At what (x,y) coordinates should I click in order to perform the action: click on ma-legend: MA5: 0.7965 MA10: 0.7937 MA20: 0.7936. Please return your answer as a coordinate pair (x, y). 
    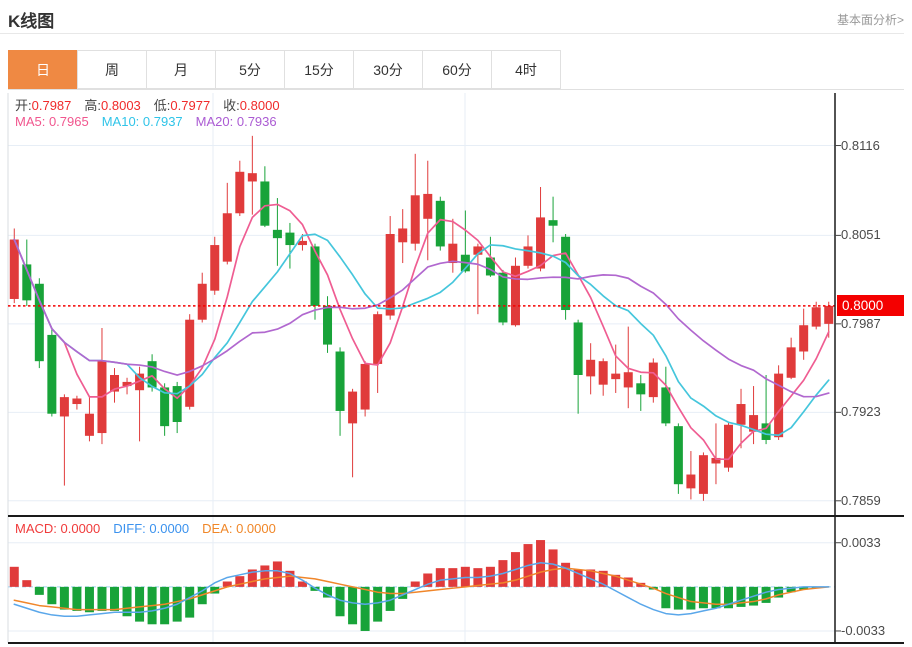
    Looking at the image, I should click on (146, 121).